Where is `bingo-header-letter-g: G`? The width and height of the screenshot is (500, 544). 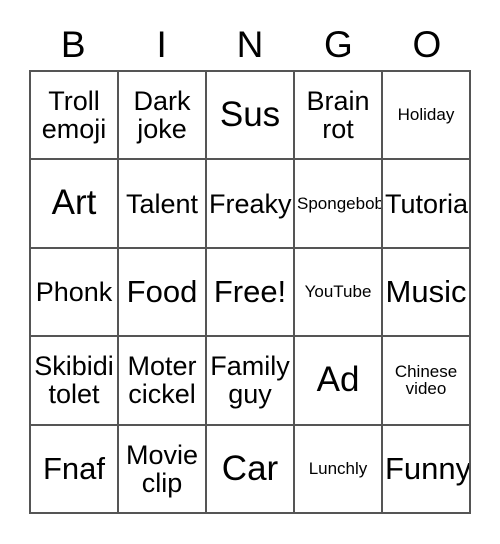
bingo-header-letter-g: G is located at coordinates (338, 44).